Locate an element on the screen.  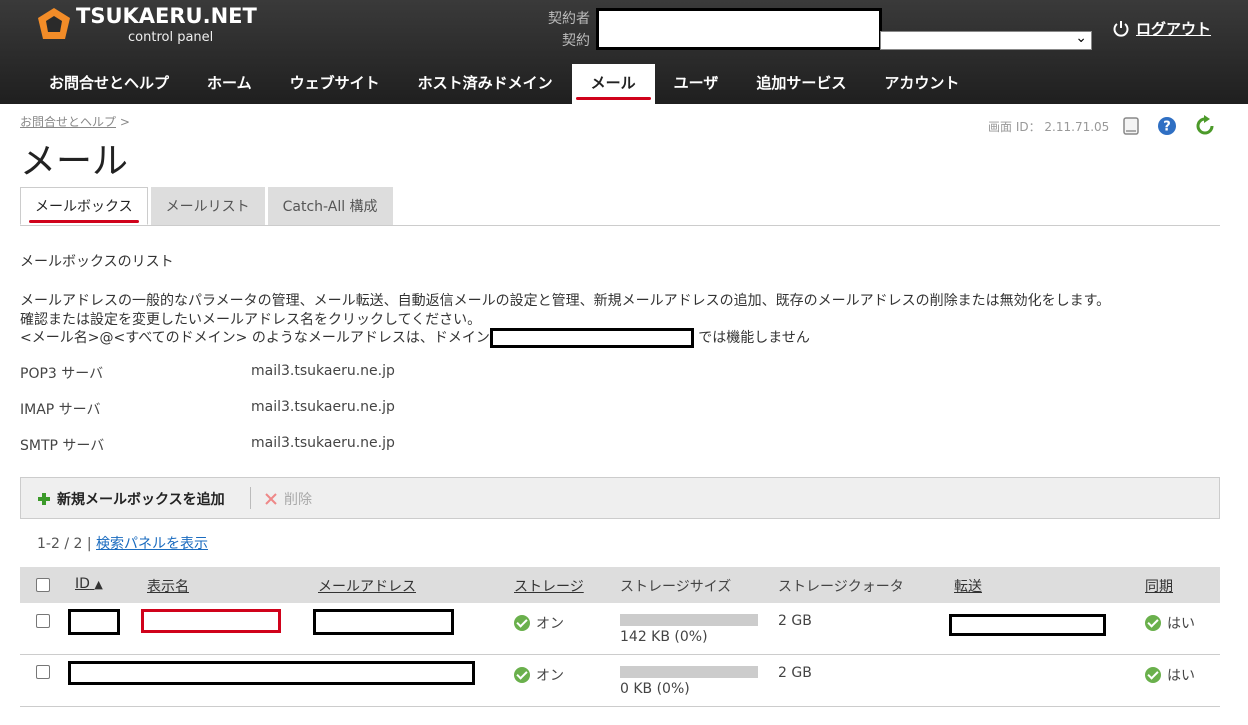
tab-mailbox: メールボックス is located at coordinates (84, 206).